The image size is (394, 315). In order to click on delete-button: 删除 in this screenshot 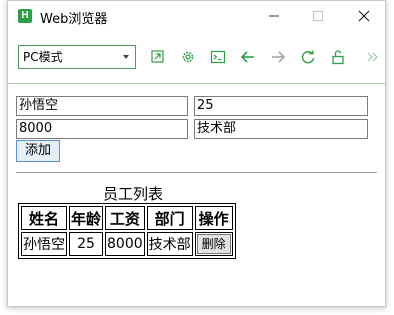, I will do `click(213, 244)`.